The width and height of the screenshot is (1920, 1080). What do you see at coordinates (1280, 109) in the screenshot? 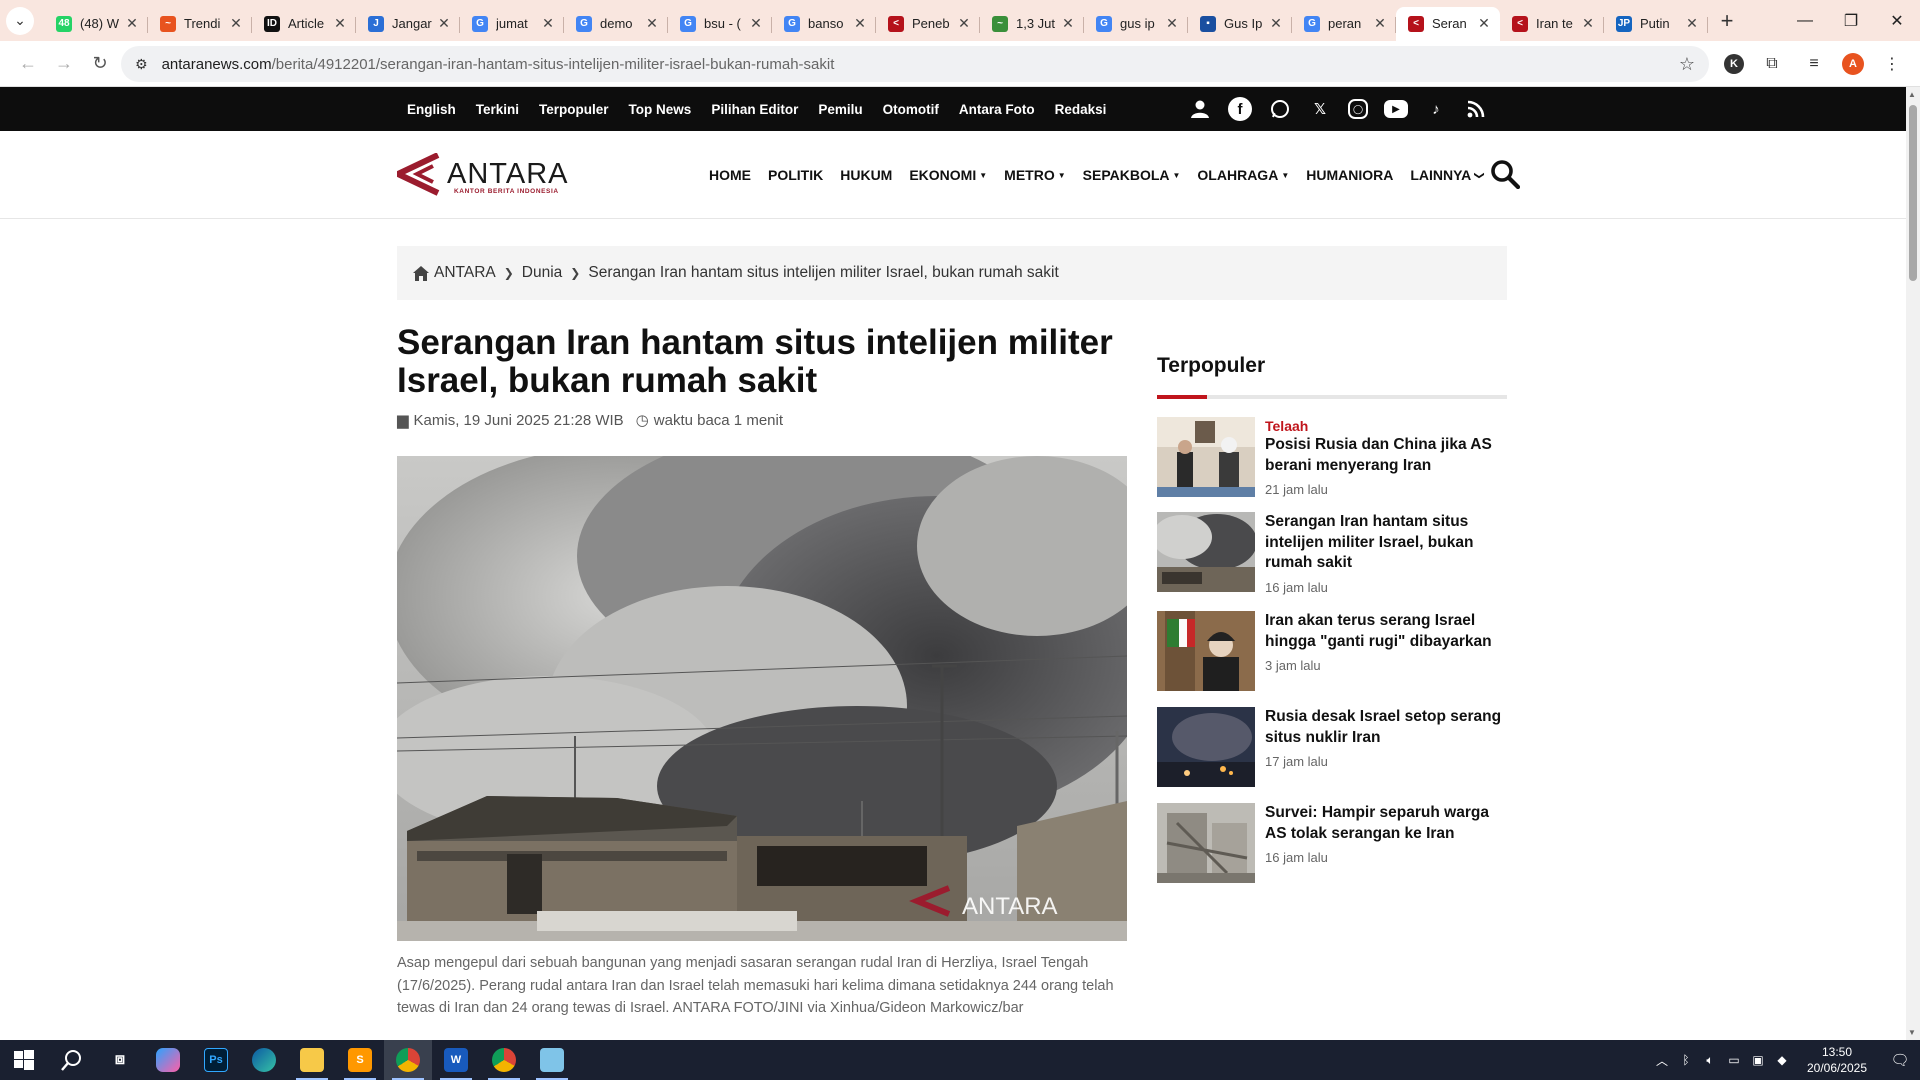
I see `whatsapp-icon` at bounding box center [1280, 109].